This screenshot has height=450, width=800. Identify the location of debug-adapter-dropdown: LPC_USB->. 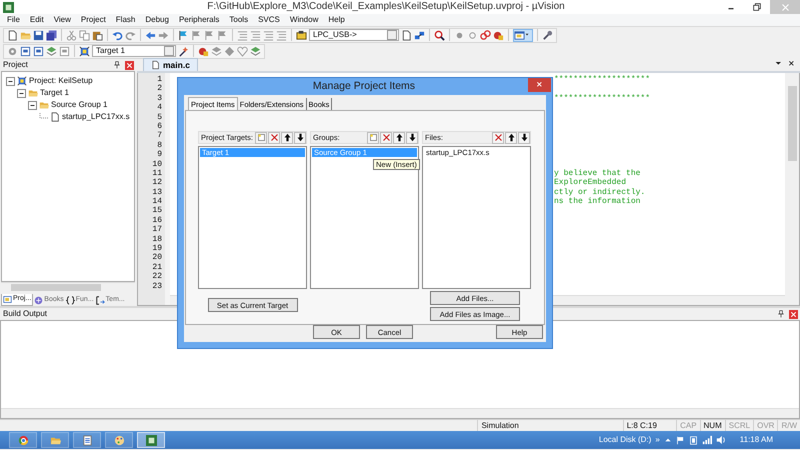
(354, 35).